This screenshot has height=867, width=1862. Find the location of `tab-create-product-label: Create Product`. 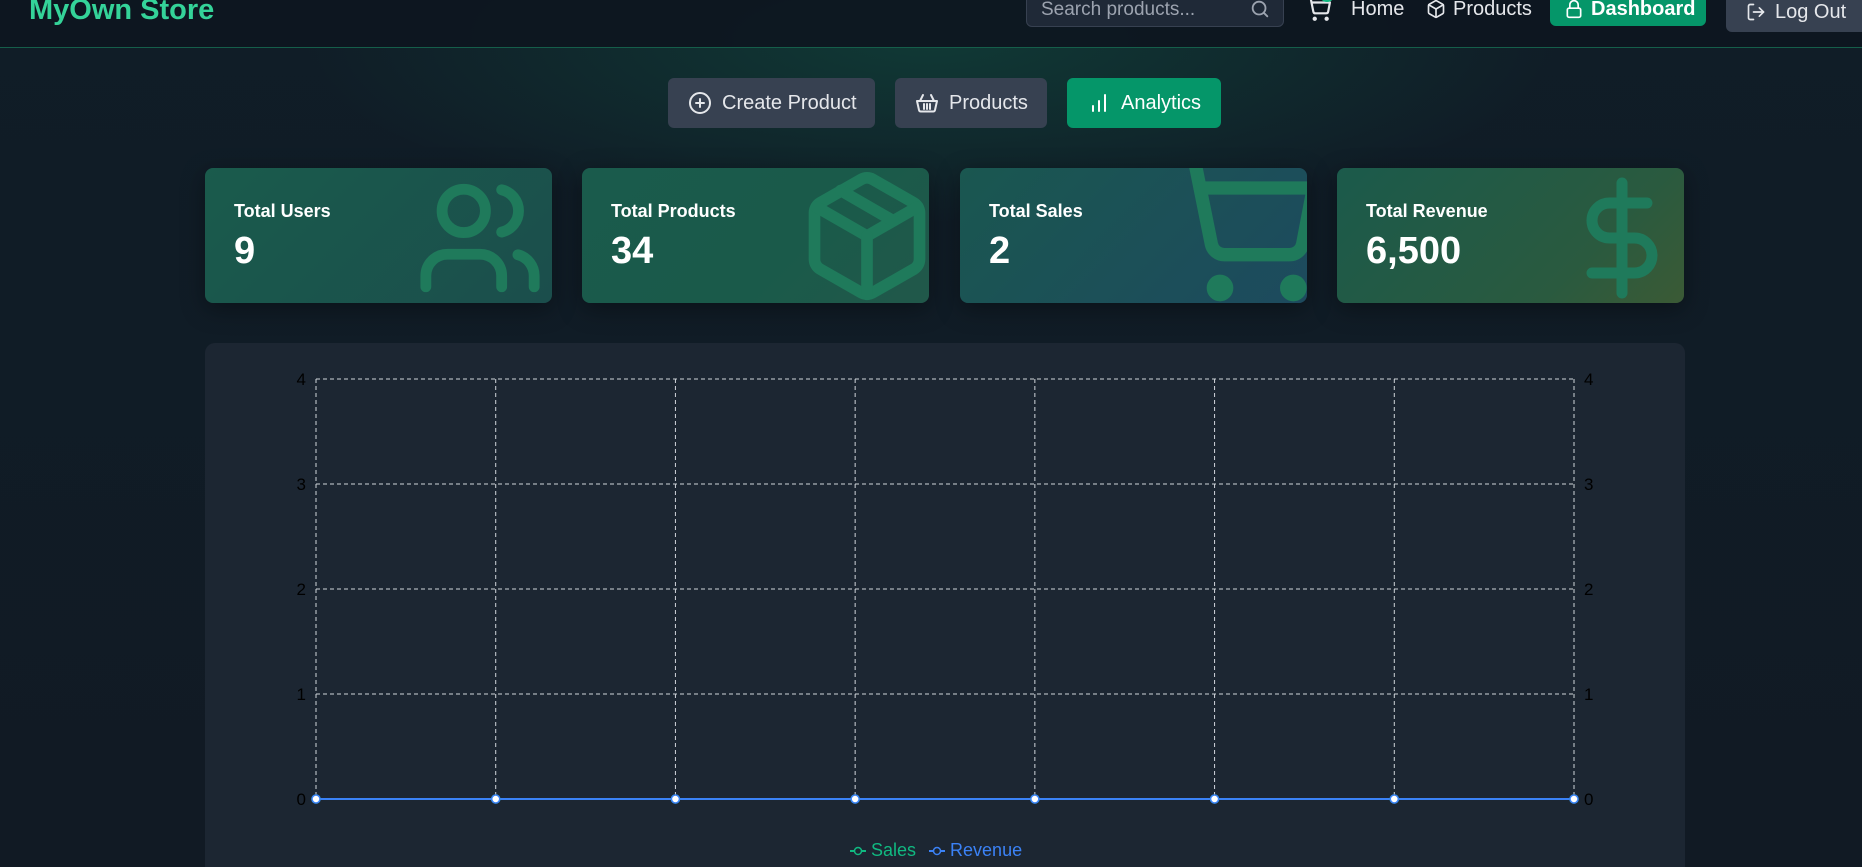

tab-create-product-label: Create Product is located at coordinates (789, 102).